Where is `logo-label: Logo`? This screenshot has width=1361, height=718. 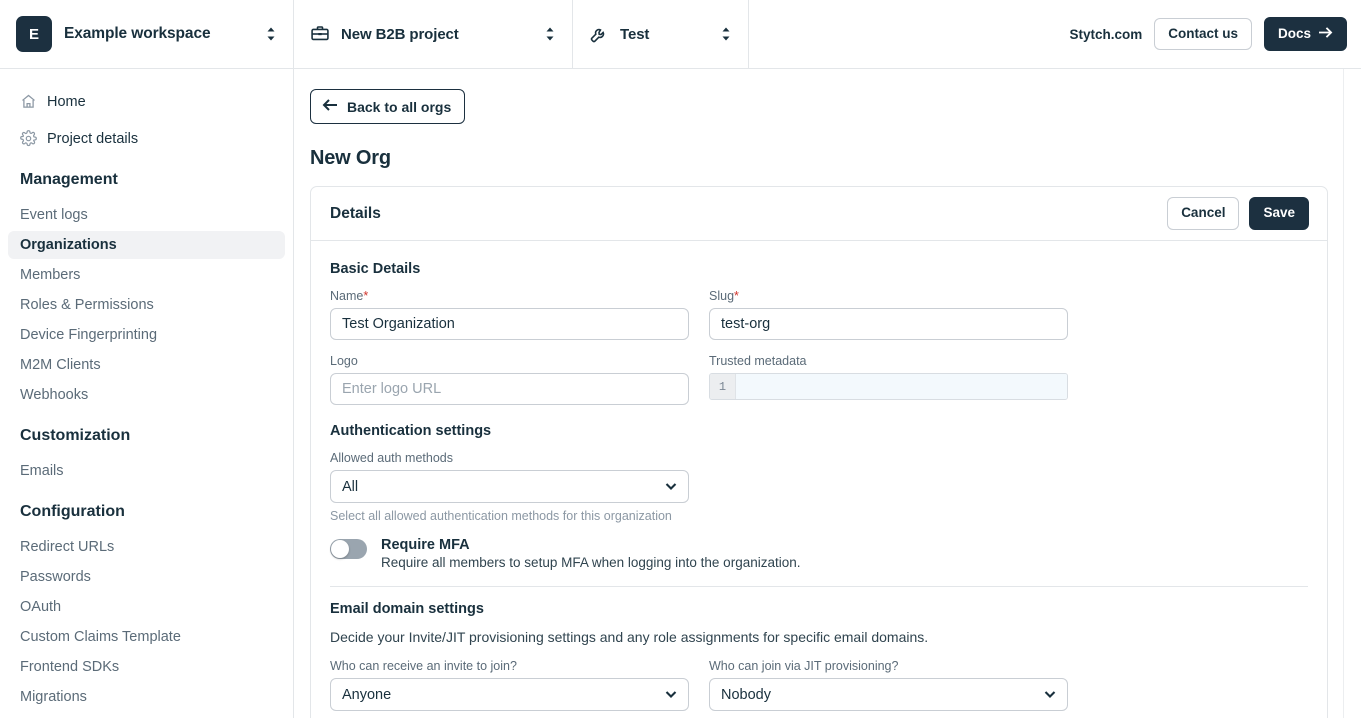 logo-label: Logo is located at coordinates (344, 361).